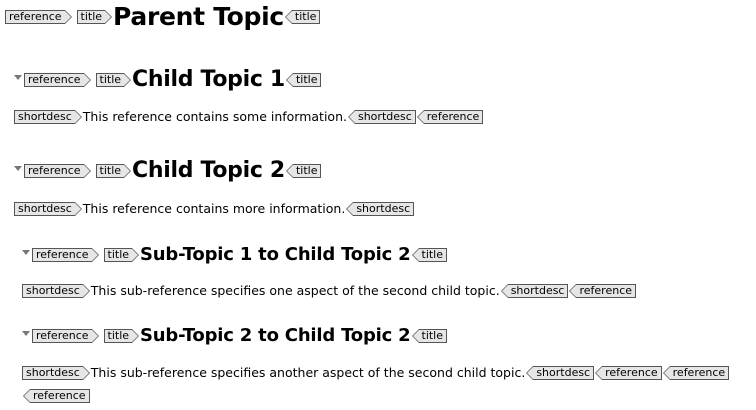 This screenshot has height=410, width=756. I want to click on final-closing-row: reference, so click(56, 396).